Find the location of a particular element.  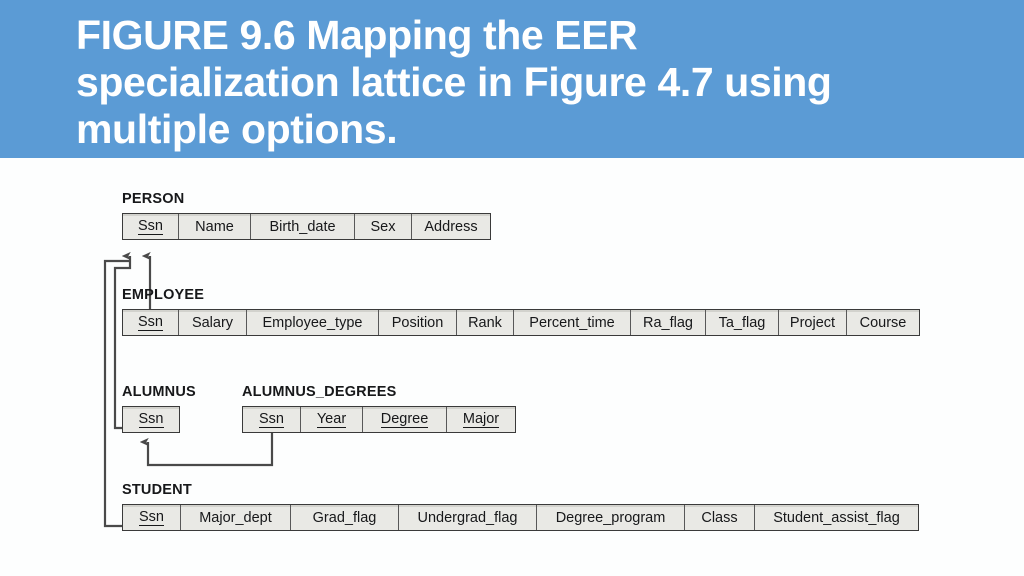

attribute-alumnus-ssn: Ssn is located at coordinates (151, 419).